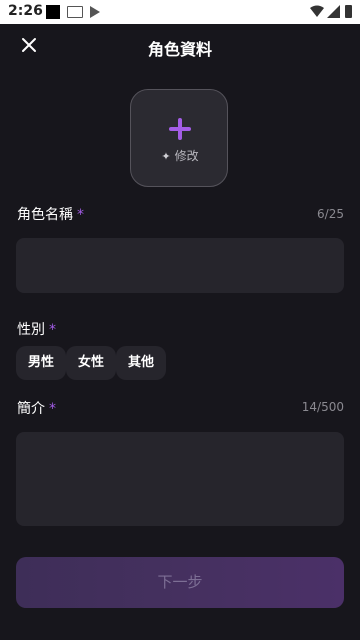 The width and height of the screenshot is (360, 640). I want to click on avatar-edit-row: ✦ 修改, so click(180, 155).